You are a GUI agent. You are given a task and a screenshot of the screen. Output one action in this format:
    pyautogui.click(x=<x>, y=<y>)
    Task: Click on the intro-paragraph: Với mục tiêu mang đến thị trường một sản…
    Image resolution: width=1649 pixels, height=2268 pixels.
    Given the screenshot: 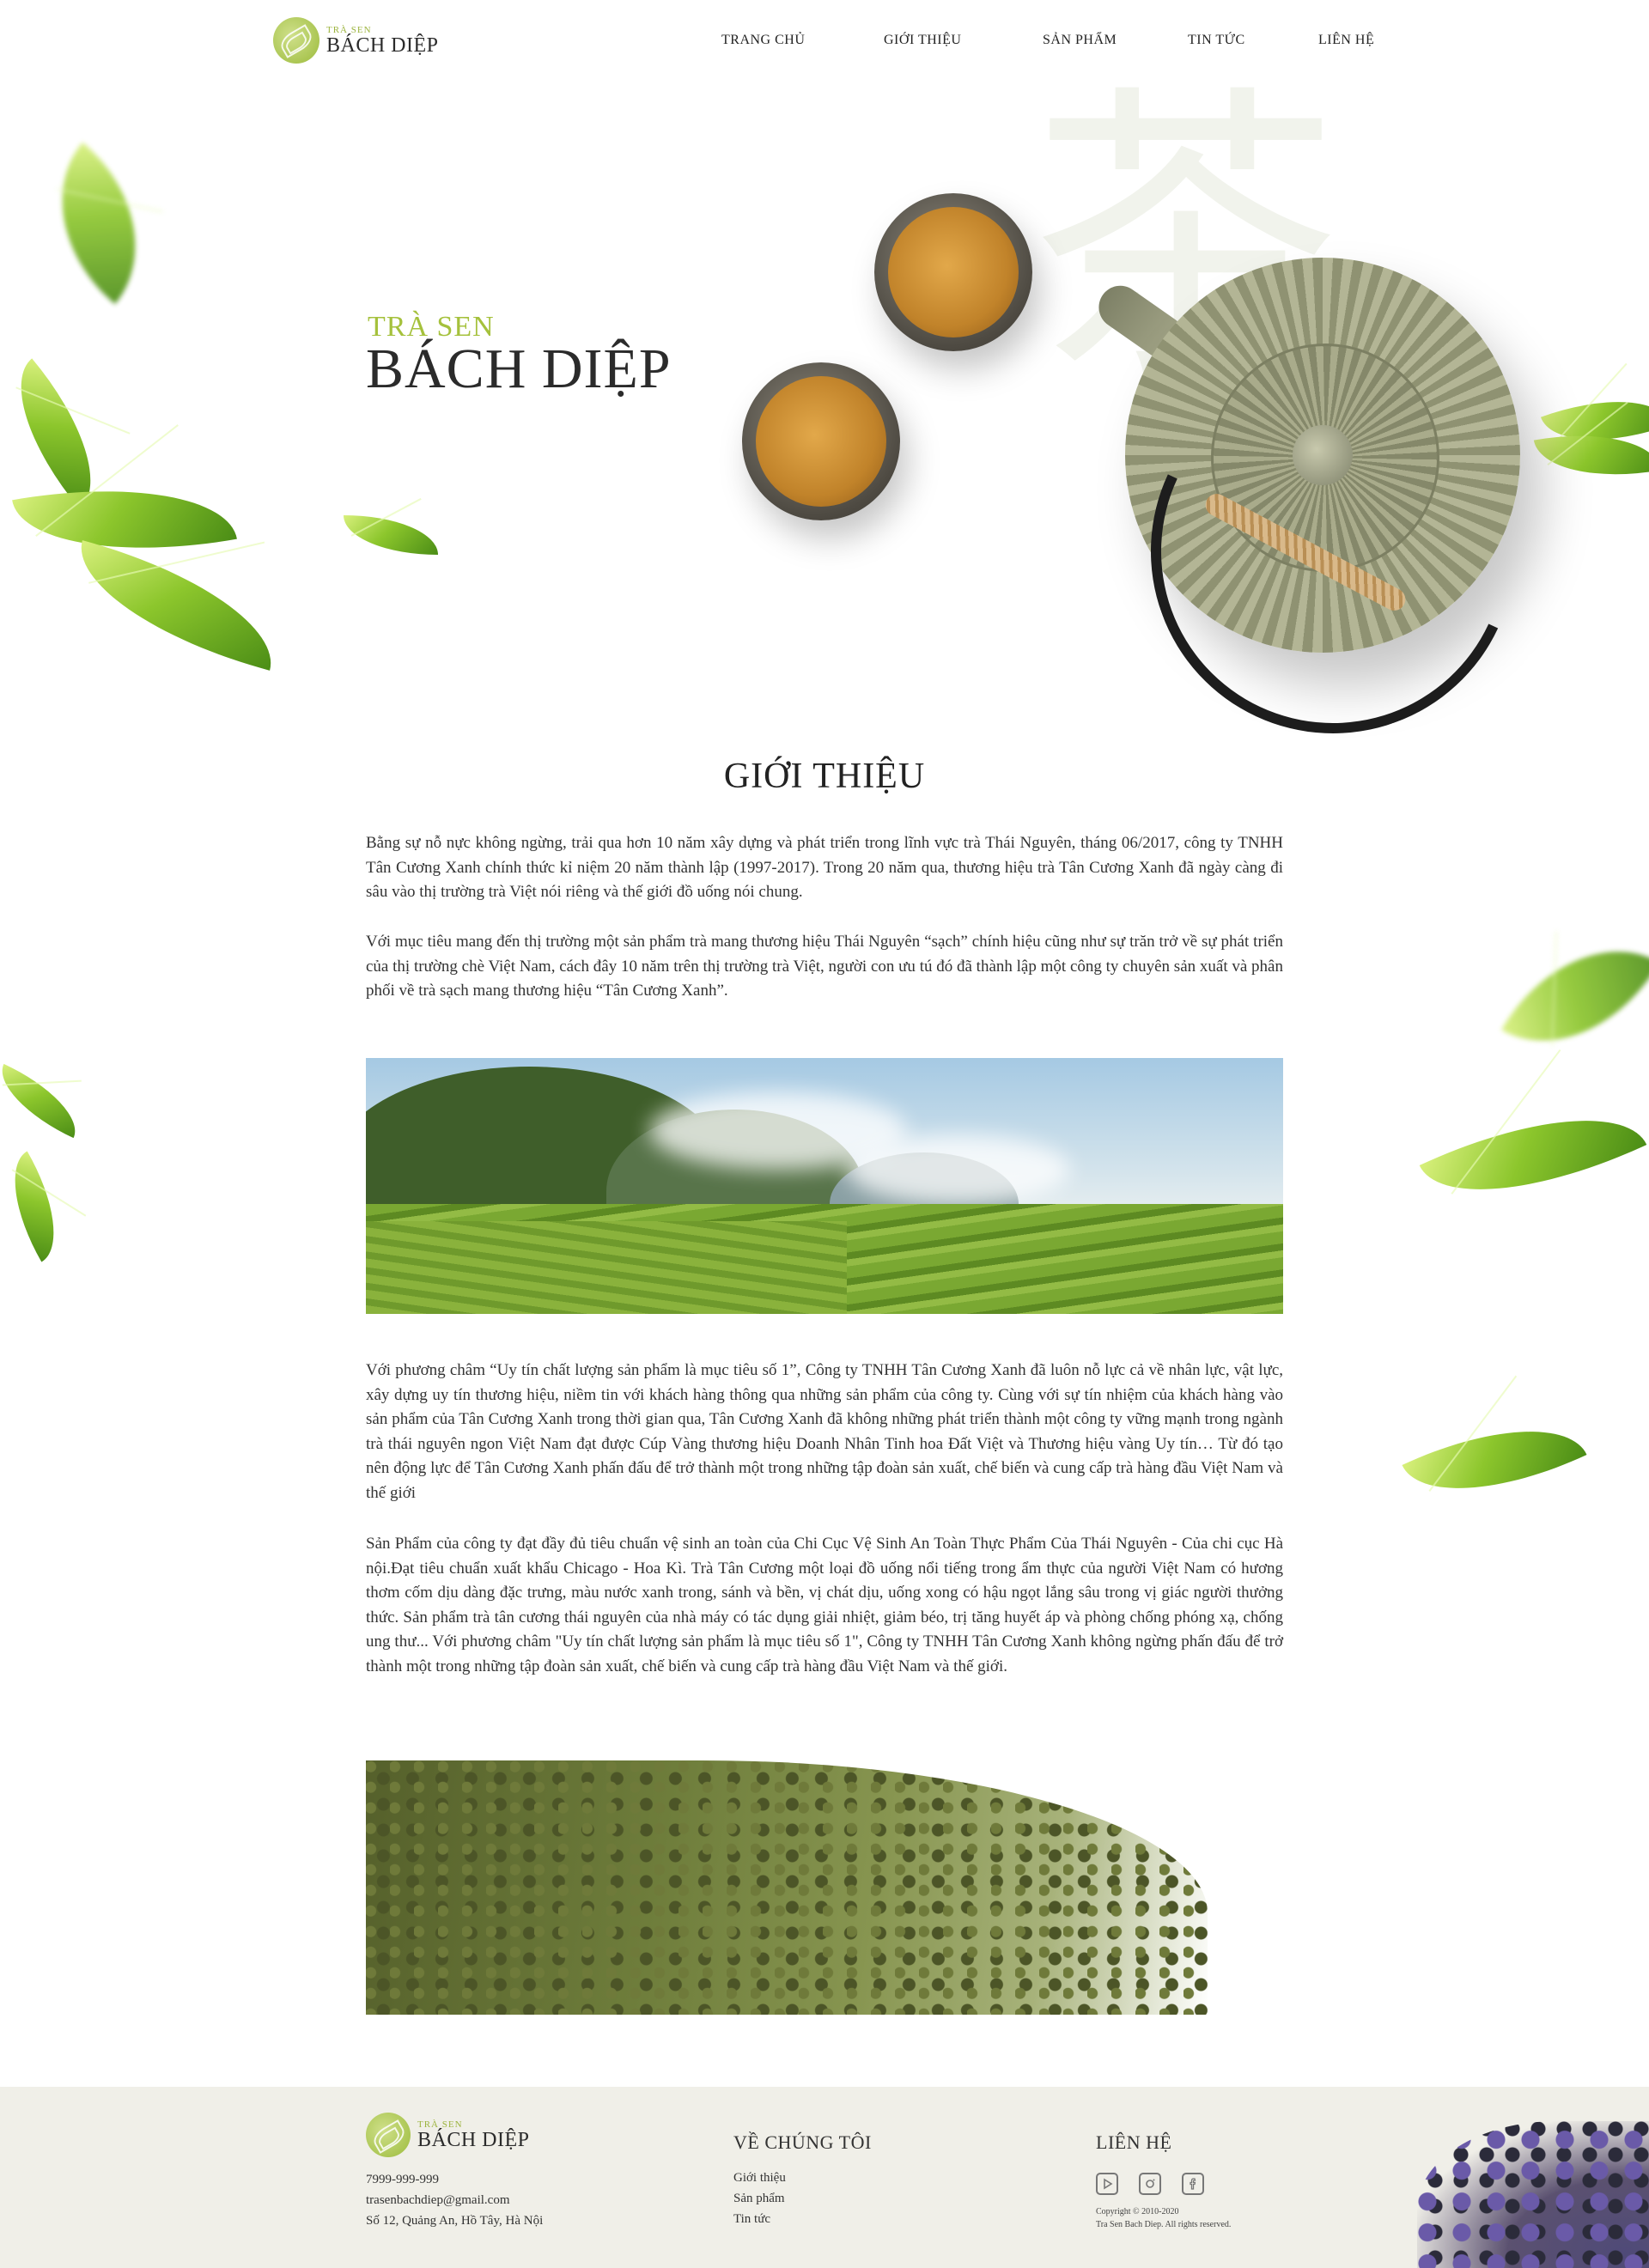 What is the action you would take?
    pyautogui.click(x=825, y=966)
    